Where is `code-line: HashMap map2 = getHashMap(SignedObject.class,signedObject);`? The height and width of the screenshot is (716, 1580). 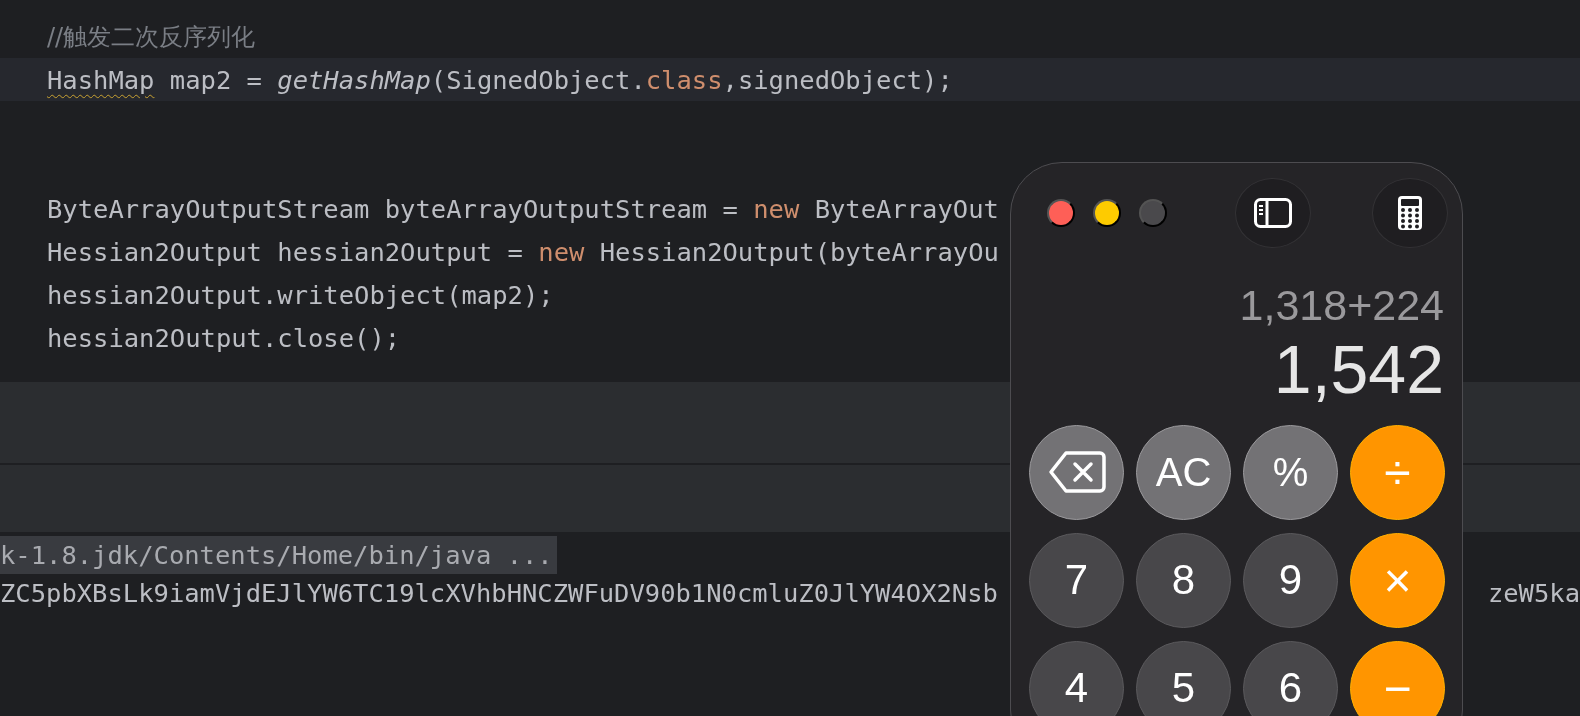 code-line: HashMap map2 = getHashMap(SignedObject.class,signedObject); is located at coordinates (500, 79).